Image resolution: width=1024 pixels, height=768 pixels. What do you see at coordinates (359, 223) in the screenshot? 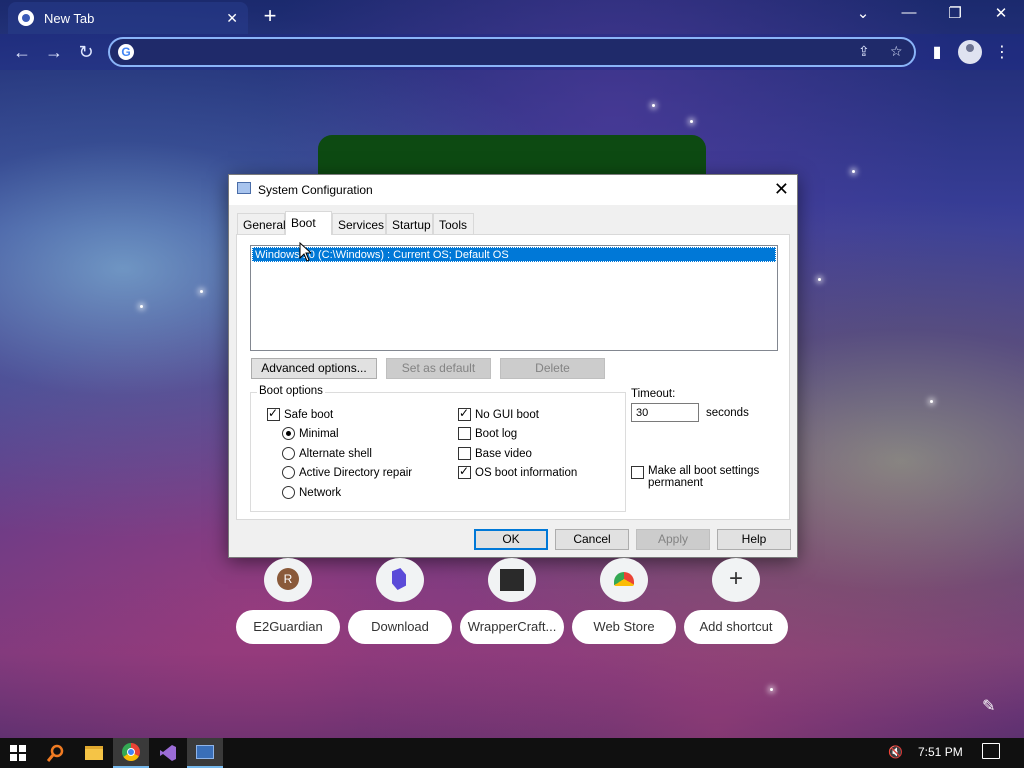
I see `tab-services: Services` at bounding box center [359, 223].